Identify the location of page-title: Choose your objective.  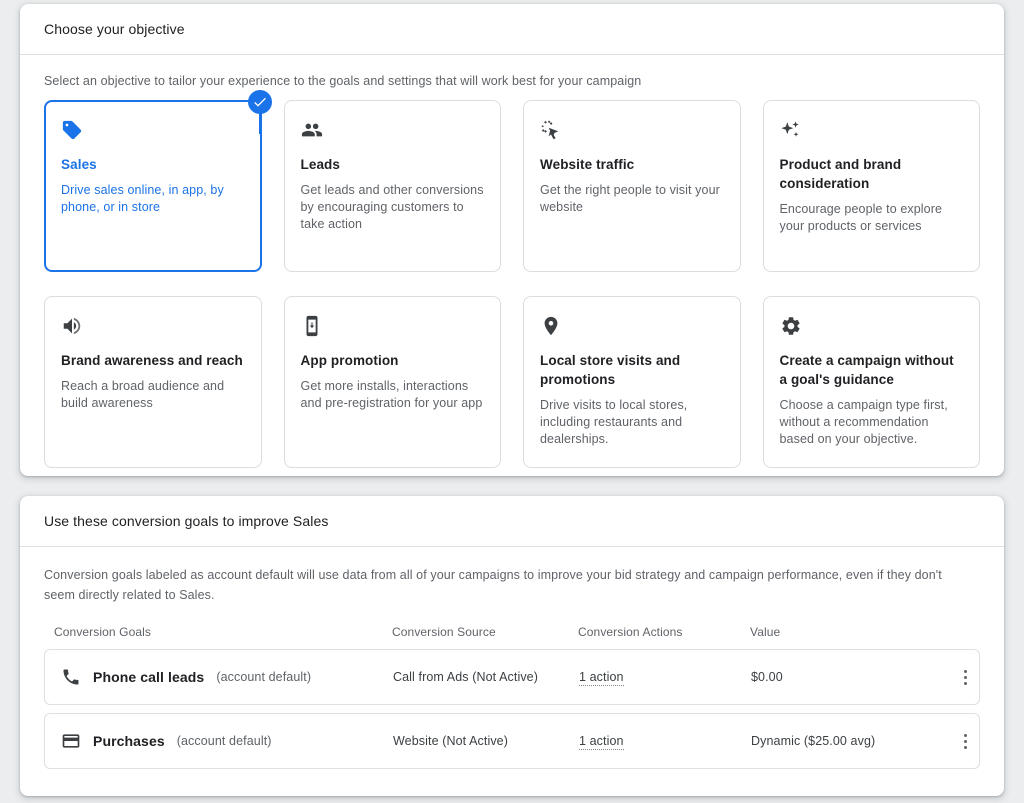
(114, 29).